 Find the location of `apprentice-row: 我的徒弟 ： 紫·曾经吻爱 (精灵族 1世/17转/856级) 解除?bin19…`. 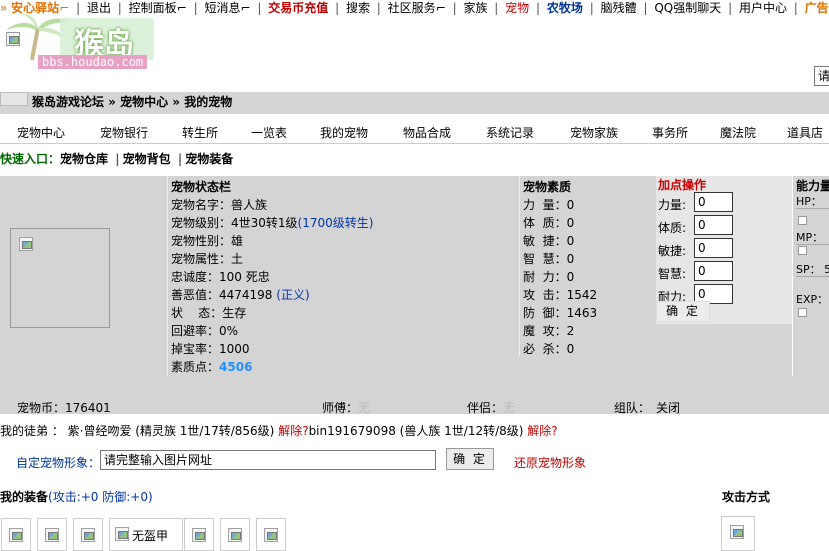

apprentice-row: 我的徒弟 ： 紫·曾经吻爱 (精灵族 1世/17转/856级) 解除?bin19… is located at coordinates (414, 430).